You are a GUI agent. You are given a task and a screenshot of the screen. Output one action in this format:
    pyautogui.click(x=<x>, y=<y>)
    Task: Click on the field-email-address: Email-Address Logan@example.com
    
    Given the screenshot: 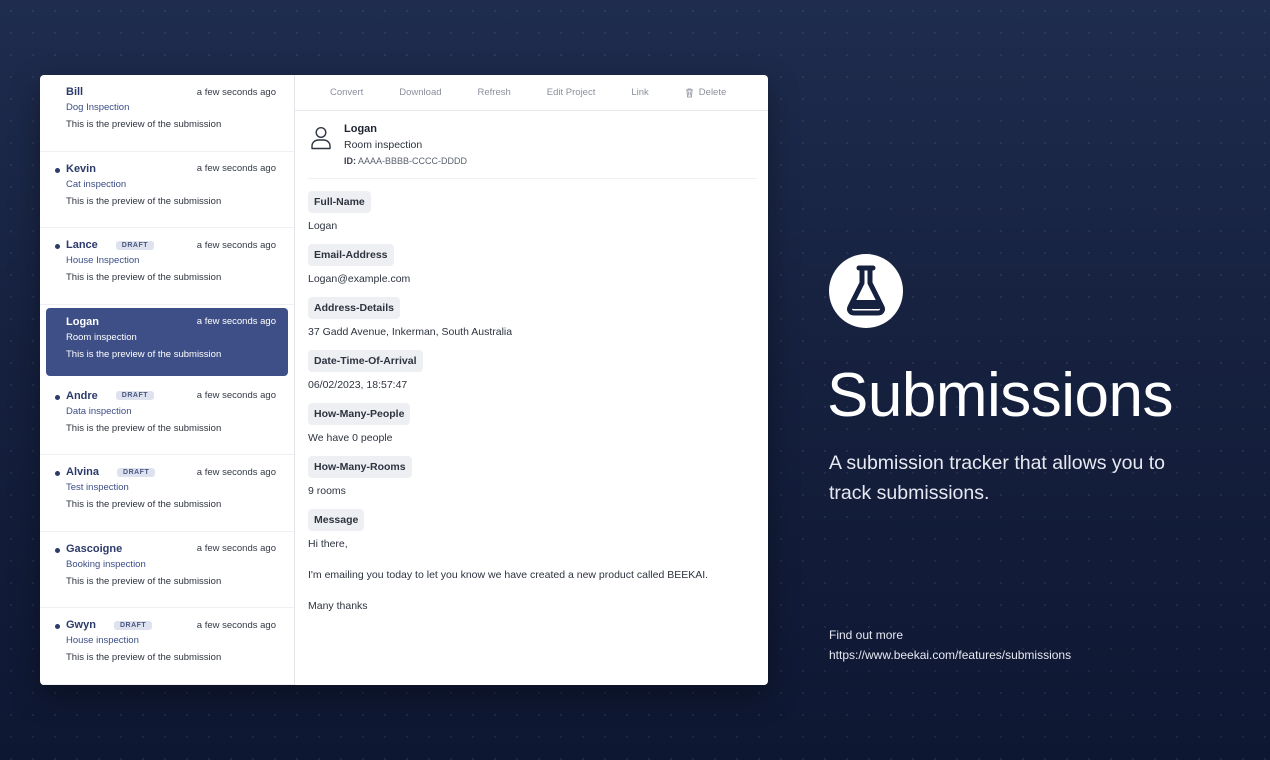 What is the action you would take?
    pyautogui.click(x=531, y=264)
    